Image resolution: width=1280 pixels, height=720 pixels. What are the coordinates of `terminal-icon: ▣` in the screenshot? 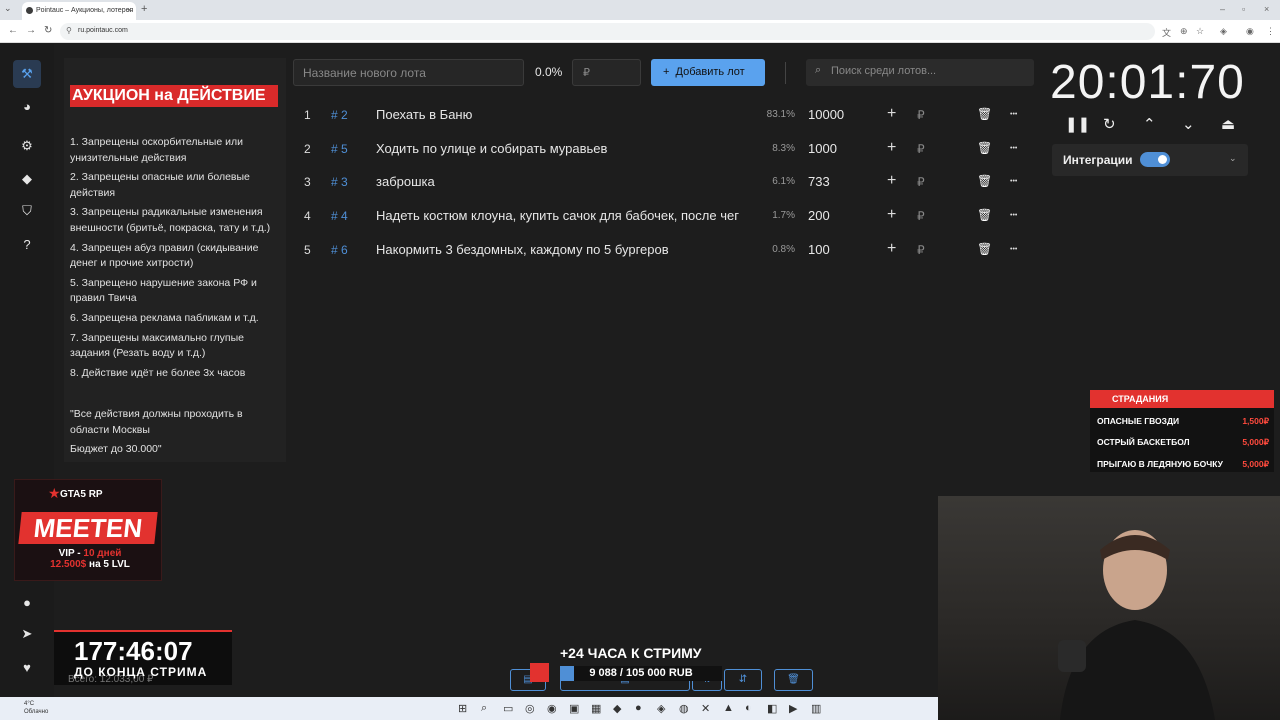 It's located at (574, 708).